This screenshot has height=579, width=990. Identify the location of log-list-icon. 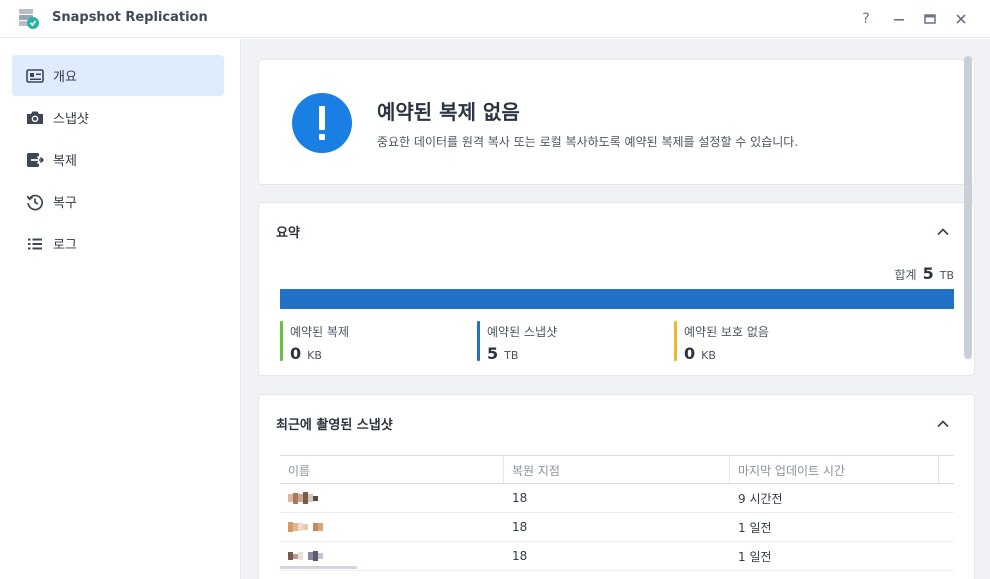
(35, 244).